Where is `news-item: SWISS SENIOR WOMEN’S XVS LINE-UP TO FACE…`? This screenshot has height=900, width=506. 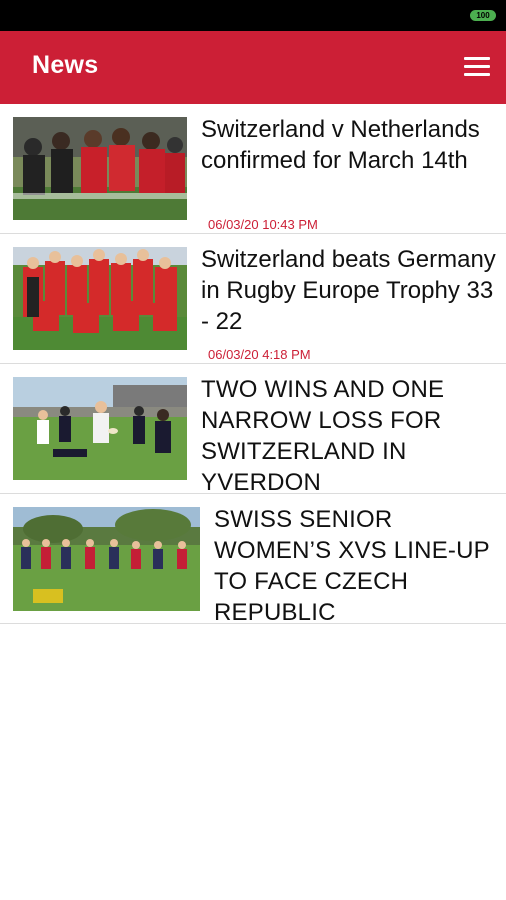 news-item: SWISS SENIOR WOMEN’S XVS LINE-UP TO FACE… is located at coordinates (253, 559).